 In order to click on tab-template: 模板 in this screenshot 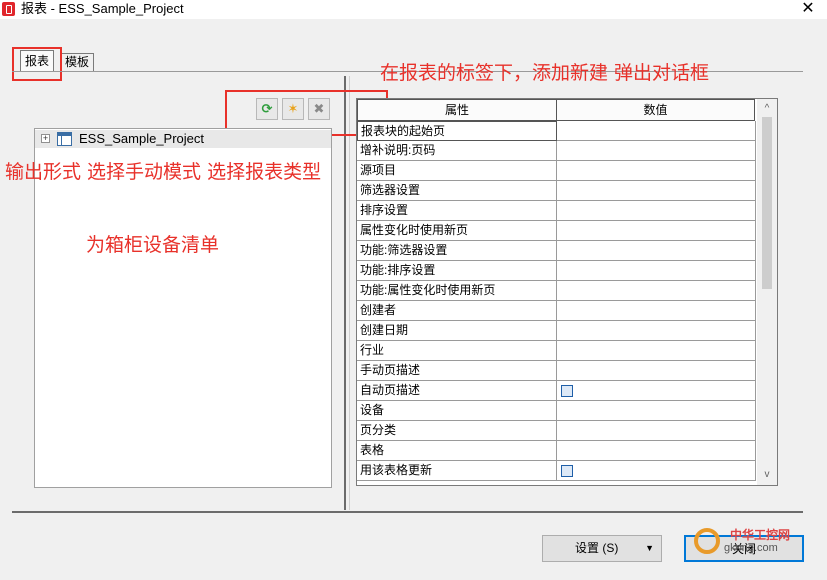, I will do `click(77, 62)`.